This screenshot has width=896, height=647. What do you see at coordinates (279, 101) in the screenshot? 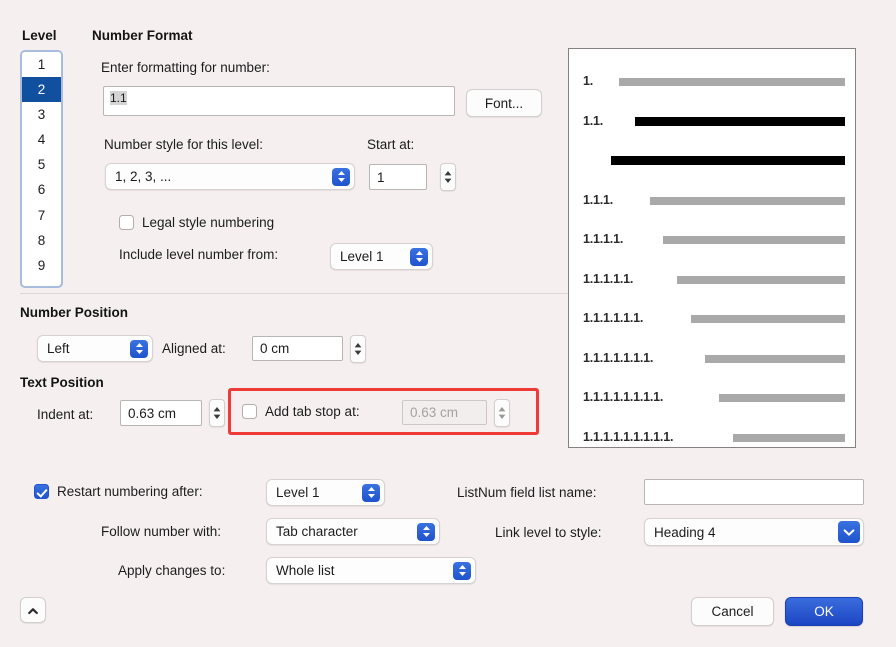
I see `number-format-input: 1.1` at bounding box center [279, 101].